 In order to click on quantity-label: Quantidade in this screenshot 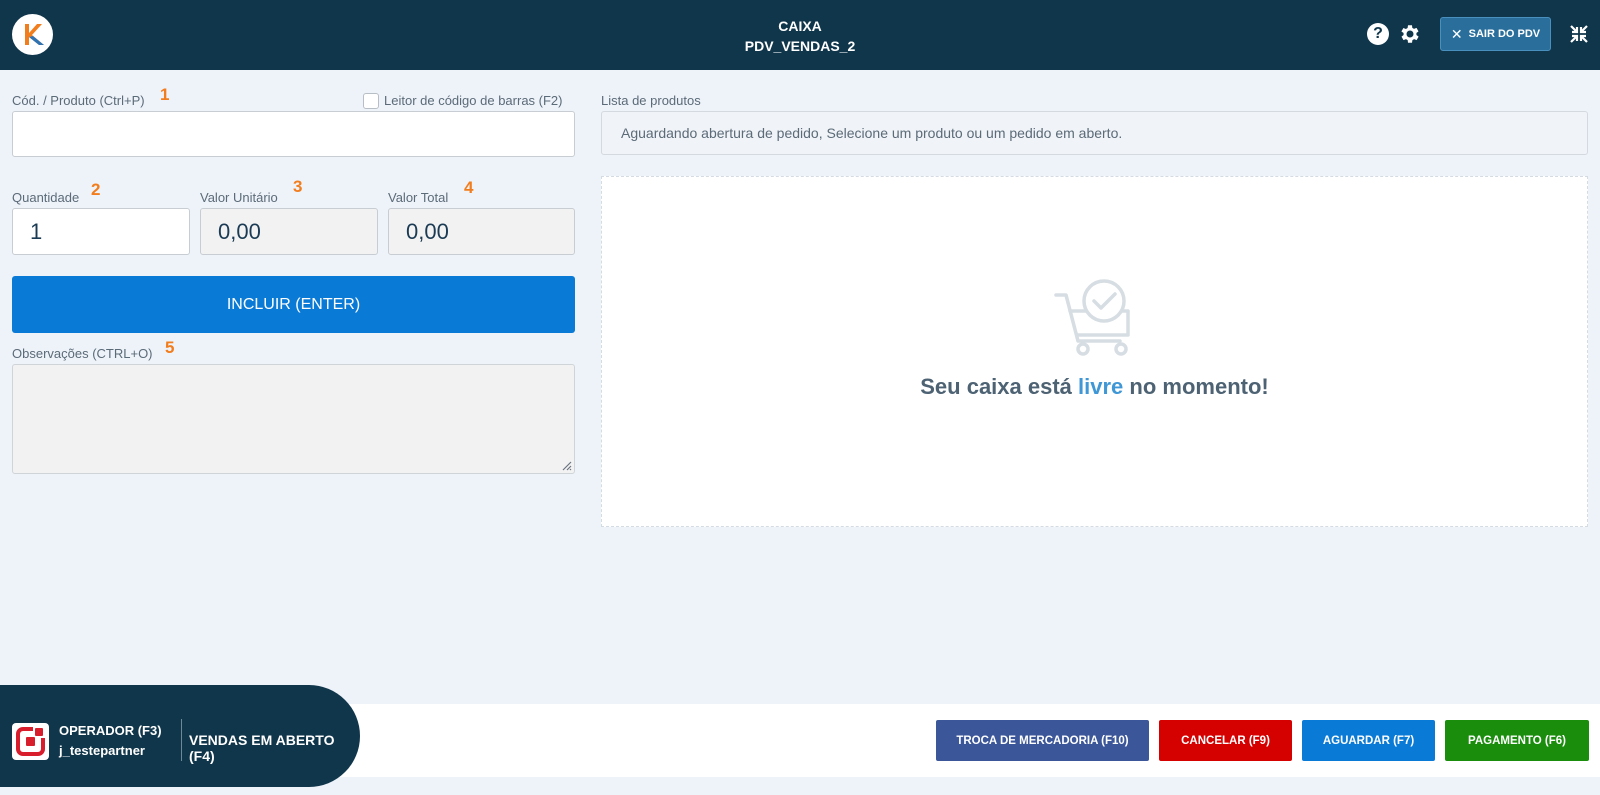, I will do `click(46, 197)`.